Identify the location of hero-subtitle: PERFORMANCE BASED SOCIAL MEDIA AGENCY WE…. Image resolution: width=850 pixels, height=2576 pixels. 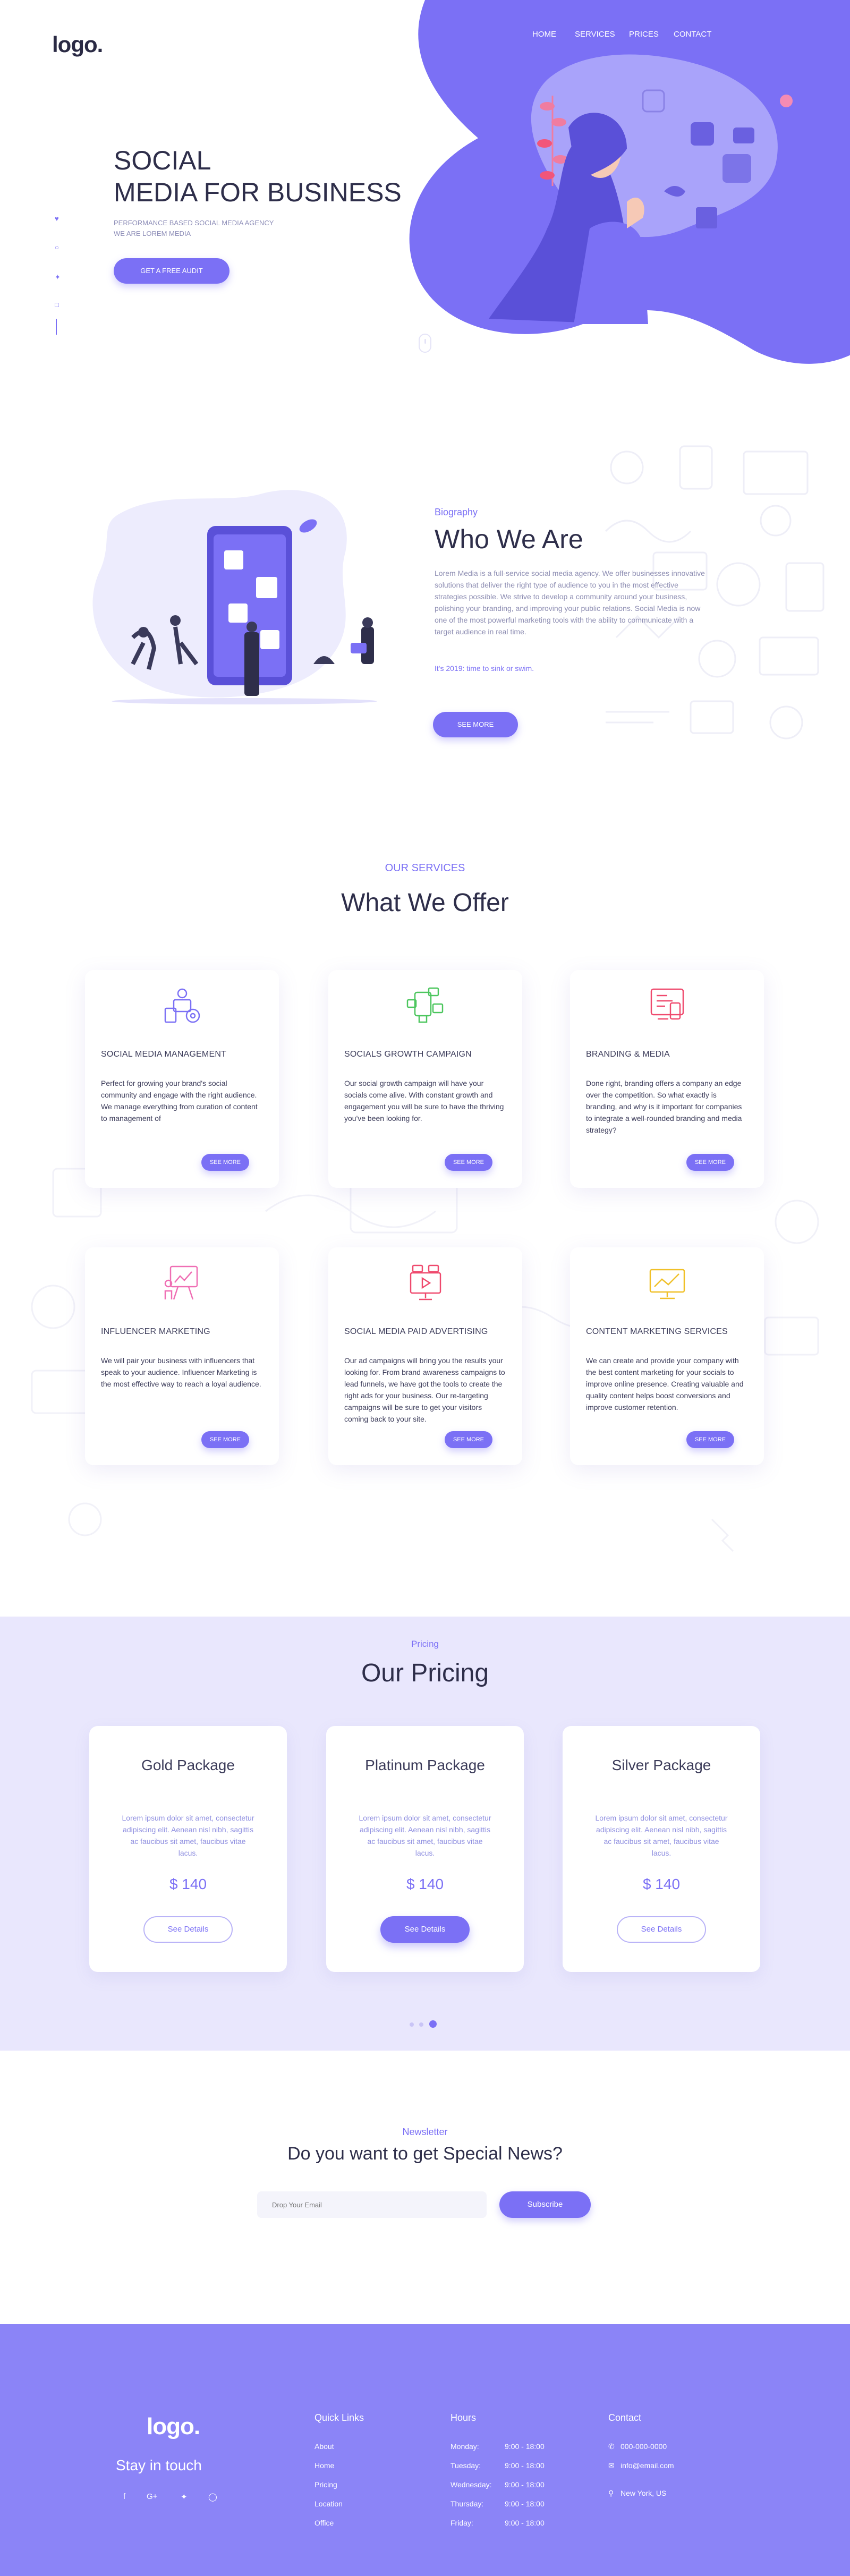
(194, 228).